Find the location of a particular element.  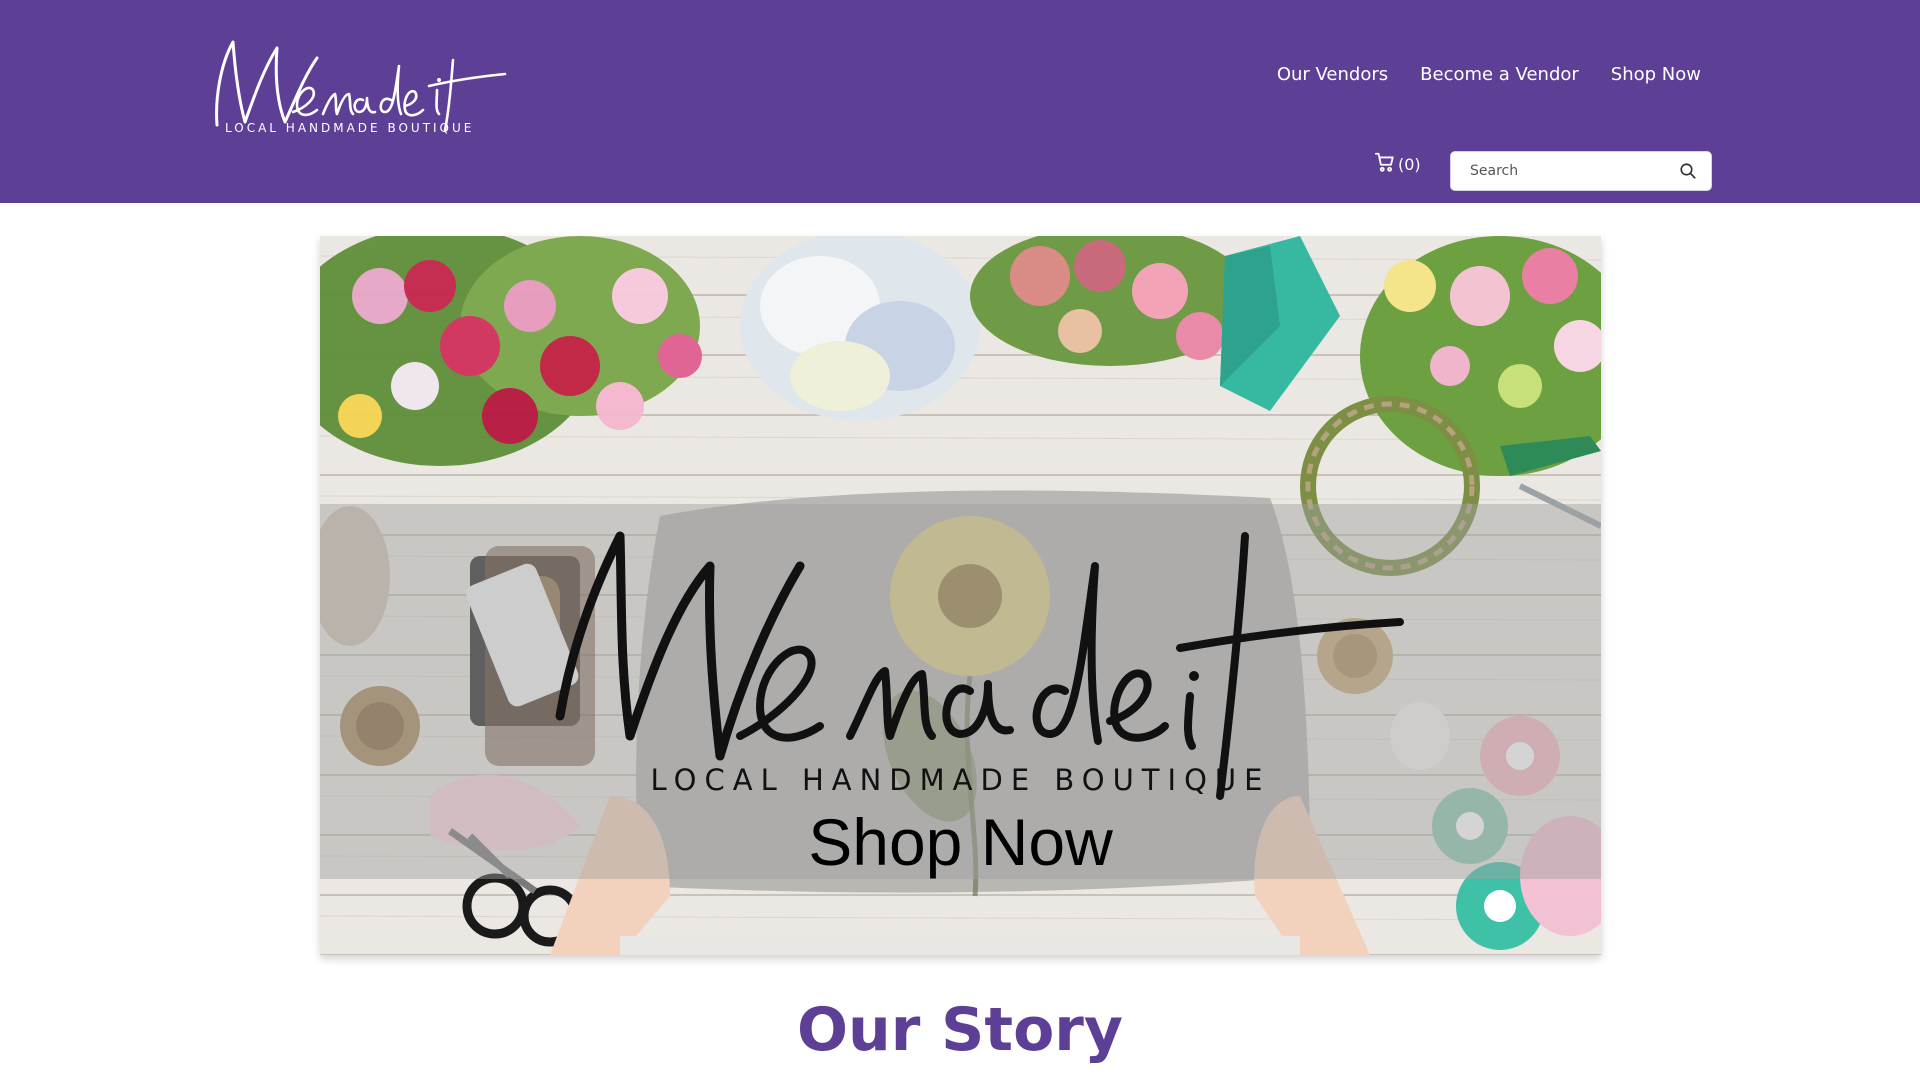

brand-logo: LOCAL HANDMADE BOUTIQUE is located at coordinates (360, 85).